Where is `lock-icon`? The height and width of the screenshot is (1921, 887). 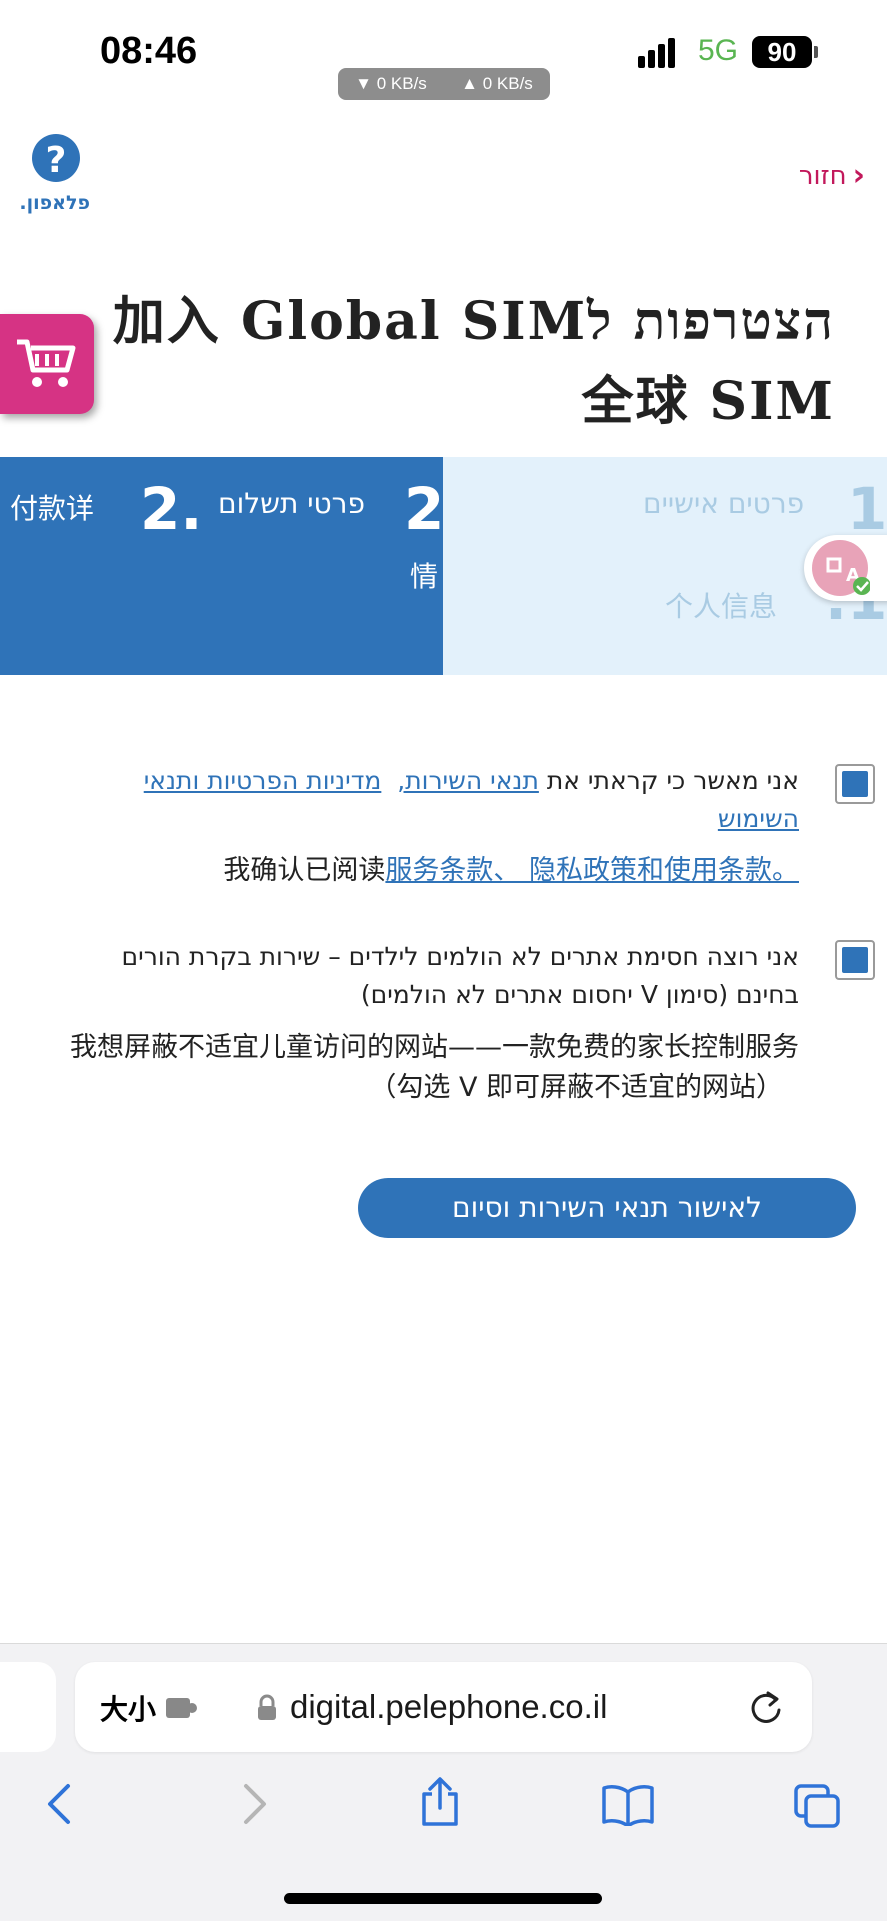 lock-icon is located at coordinates (267, 1707).